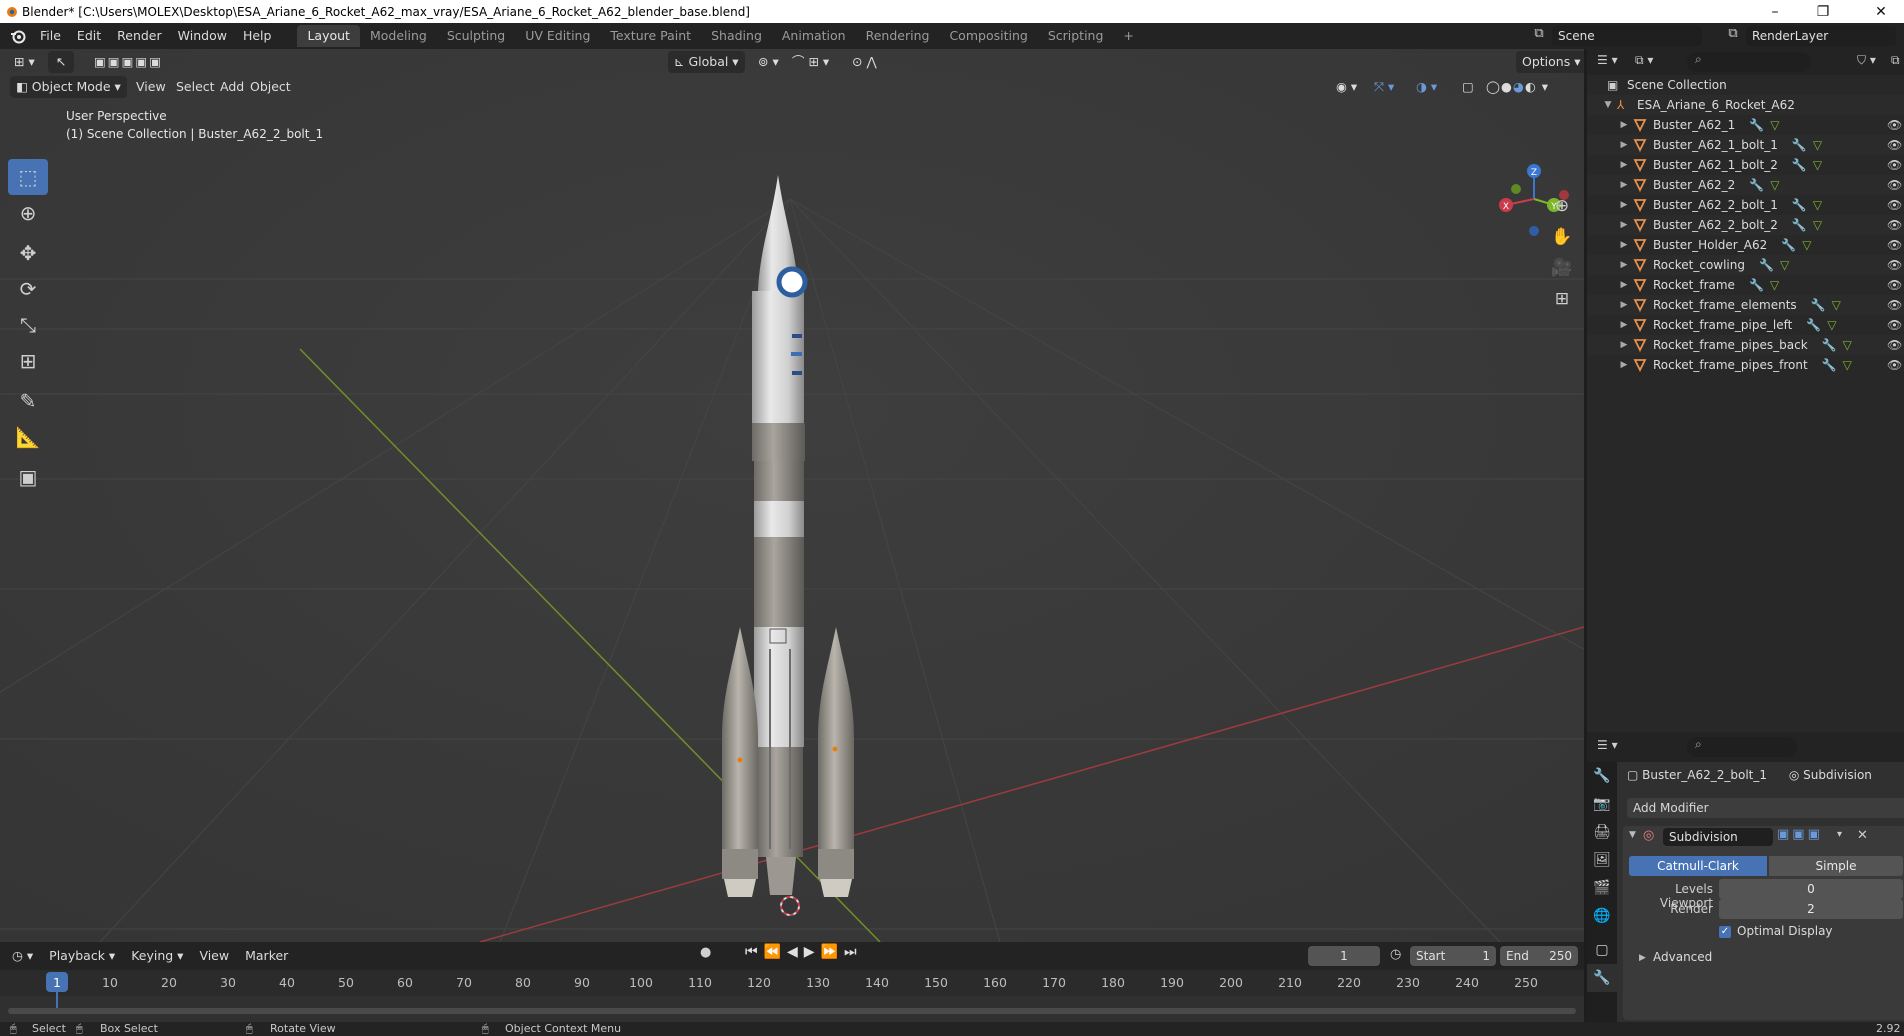 The width and height of the screenshot is (1904, 1036). I want to click on levels-viewport-field: 0, so click(1811, 889).